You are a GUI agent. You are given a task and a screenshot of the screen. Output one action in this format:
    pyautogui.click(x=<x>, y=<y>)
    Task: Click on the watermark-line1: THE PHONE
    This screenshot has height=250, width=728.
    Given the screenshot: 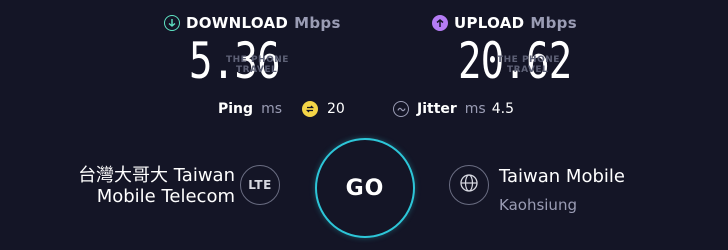 What is the action you would take?
    pyautogui.click(x=257, y=60)
    